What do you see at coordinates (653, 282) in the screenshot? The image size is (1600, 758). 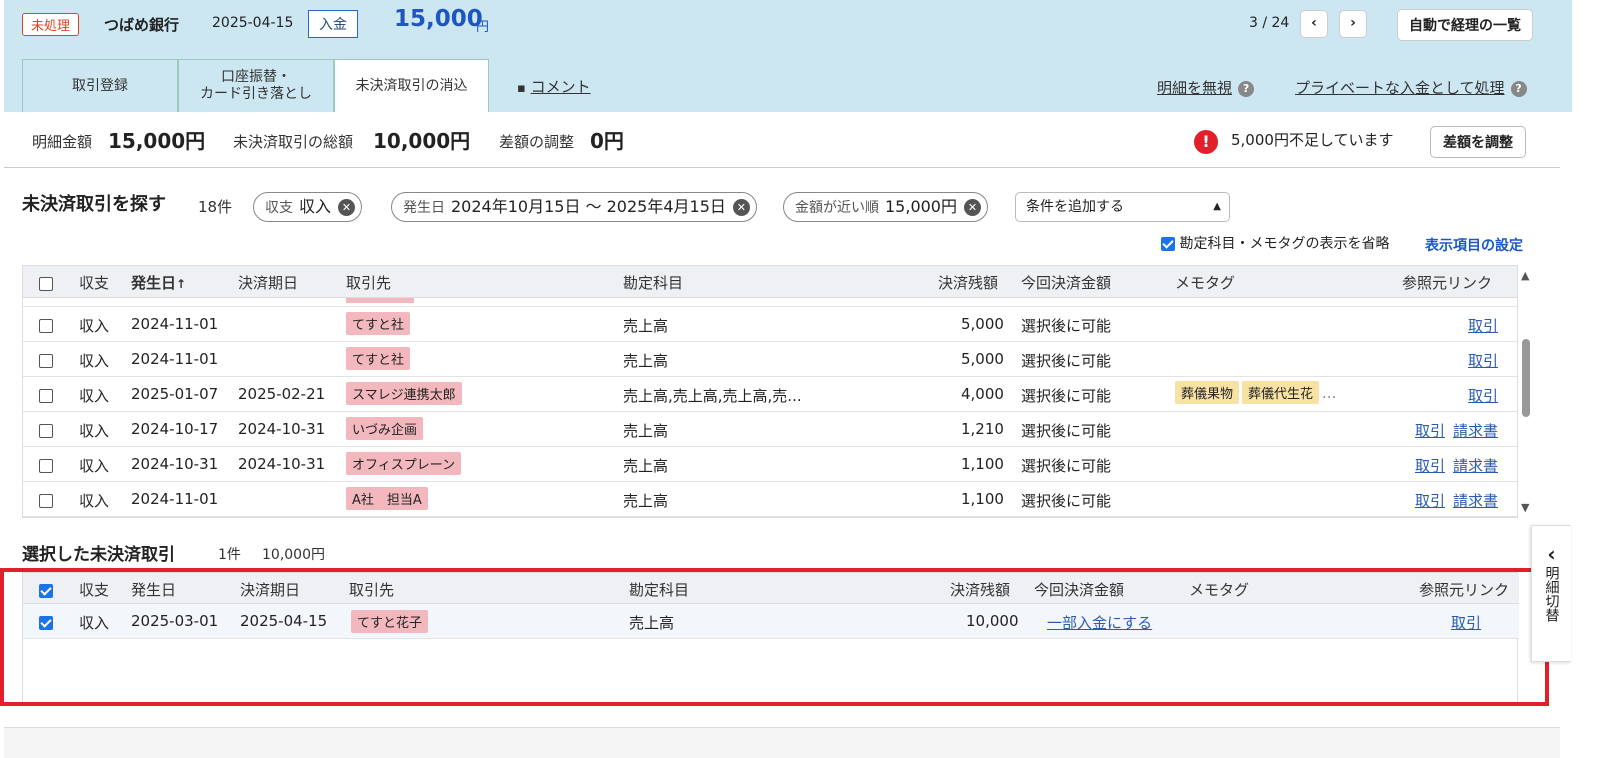 I see `col-account: 勘定科目` at bounding box center [653, 282].